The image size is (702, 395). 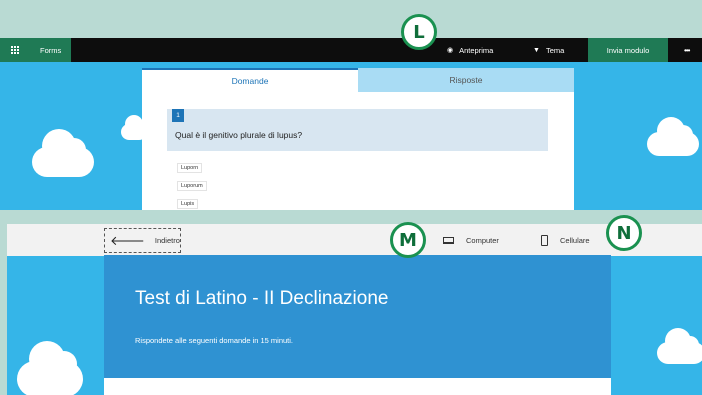 What do you see at coordinates (250, 80) in the screenshot?
I see `tab-questions: Domande` at bounding box center [250, 80].